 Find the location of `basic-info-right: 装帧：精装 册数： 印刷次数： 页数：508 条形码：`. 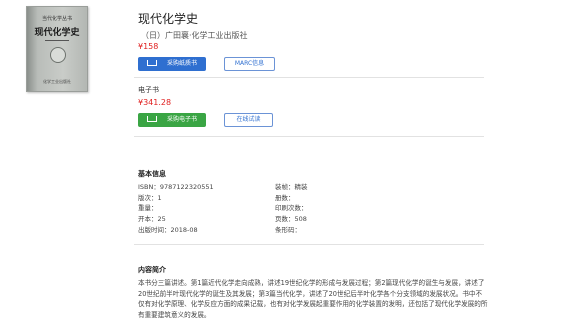

basic-info-right: 装帧：精装 册数： 印刷次数： 页数：508 条形码： is located at coordinates (291, 209).